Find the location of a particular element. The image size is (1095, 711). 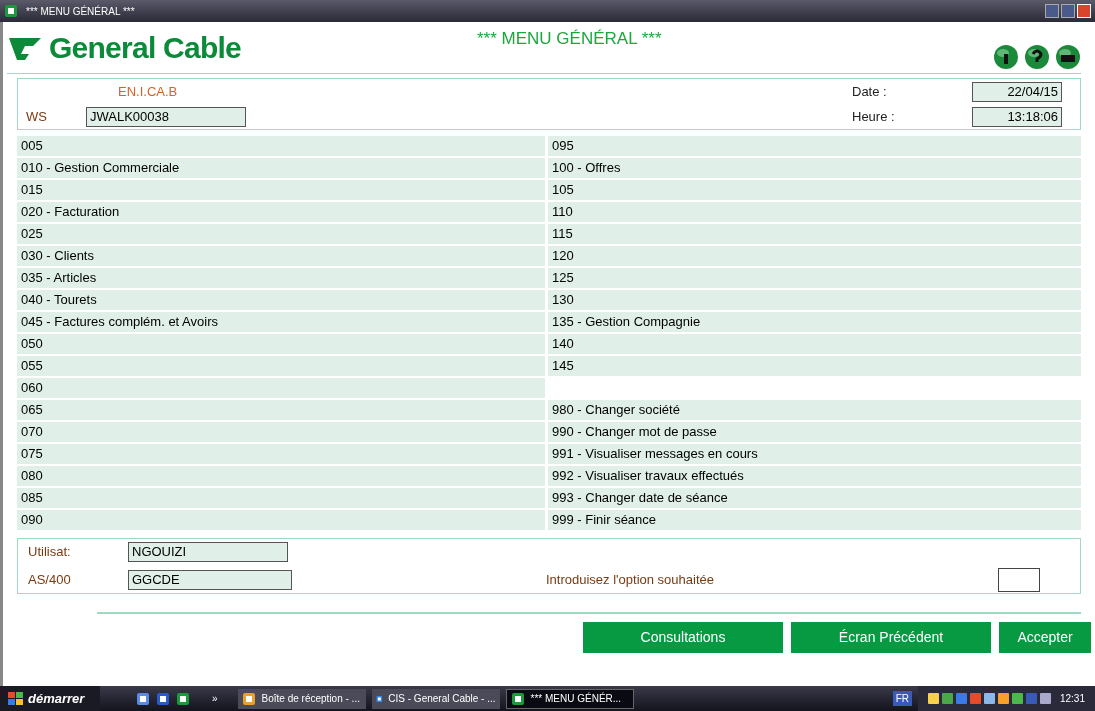

language-indicator: FR is located at coordinates (902, 698).